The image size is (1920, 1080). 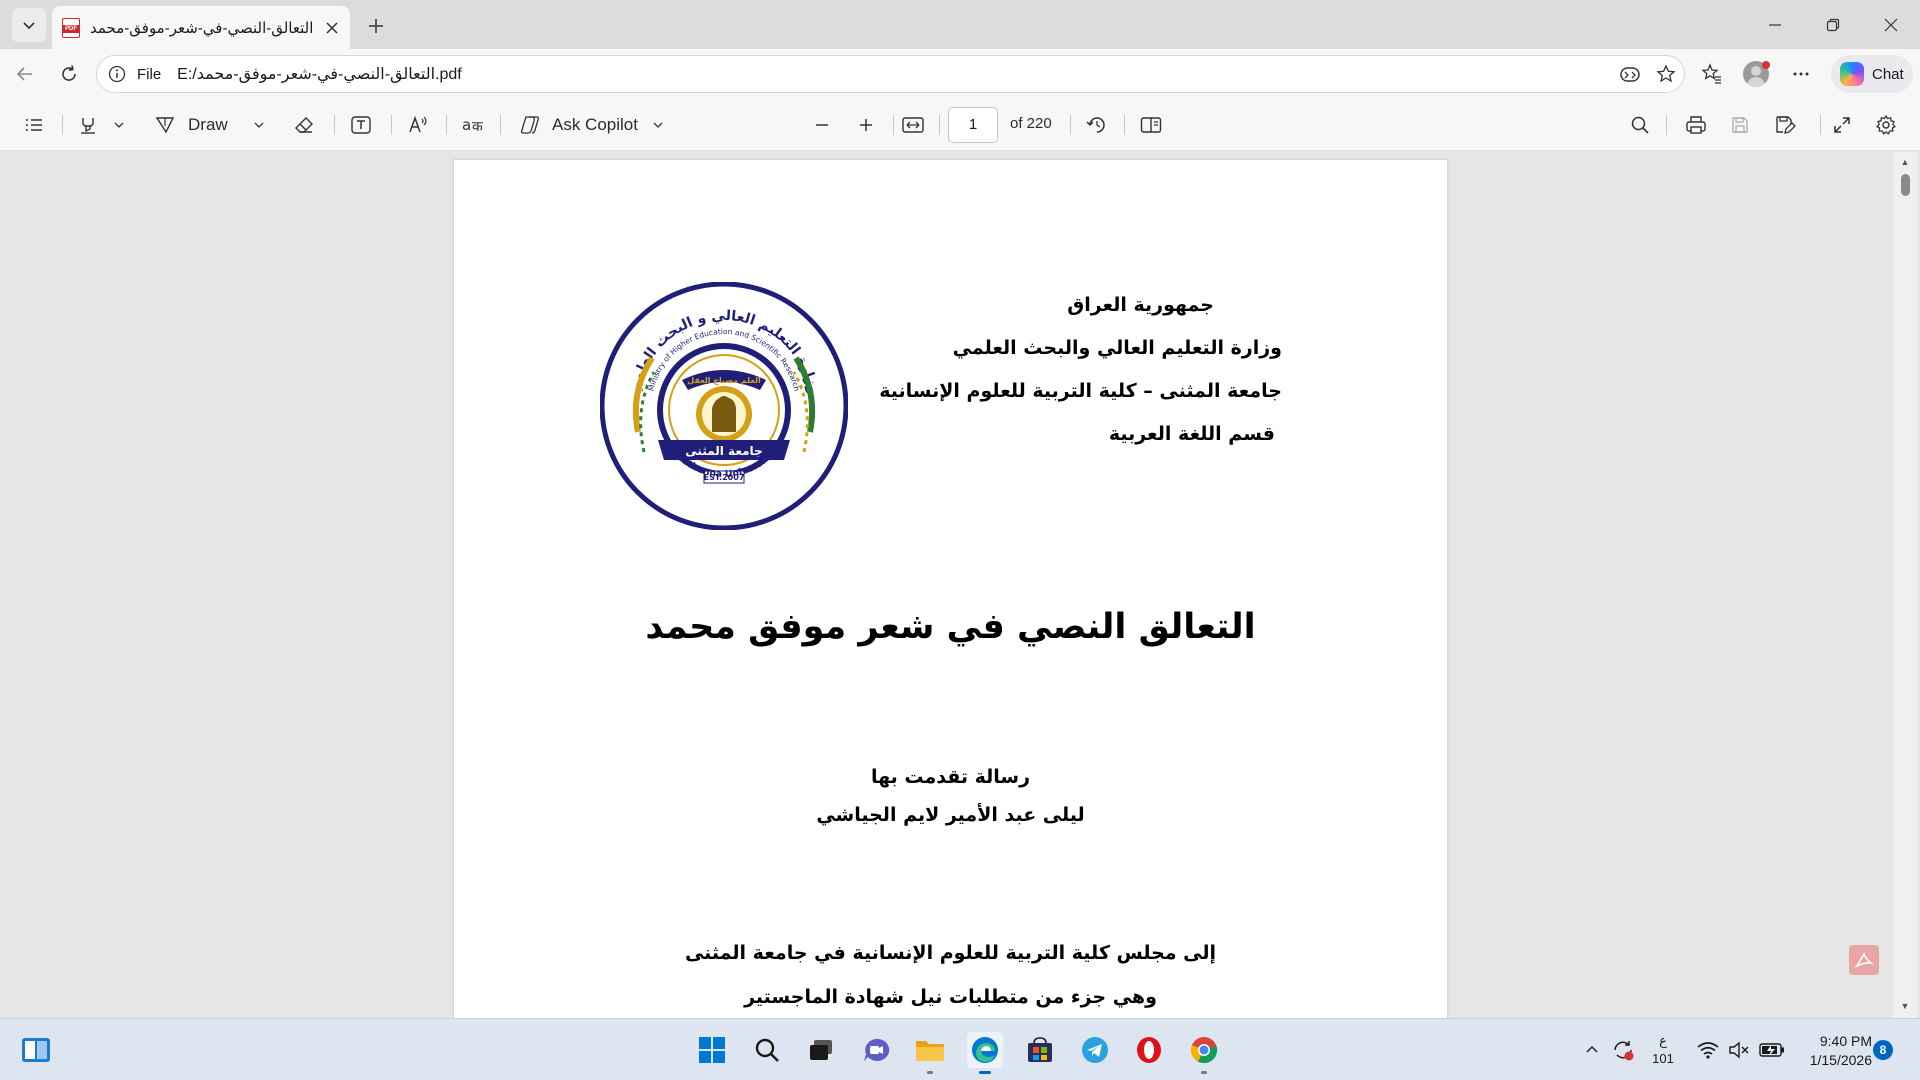 What do you see at coordinates (1739, 1050) in the screenshot?
I see `volume-status` at bounding box center [1739, 1050].